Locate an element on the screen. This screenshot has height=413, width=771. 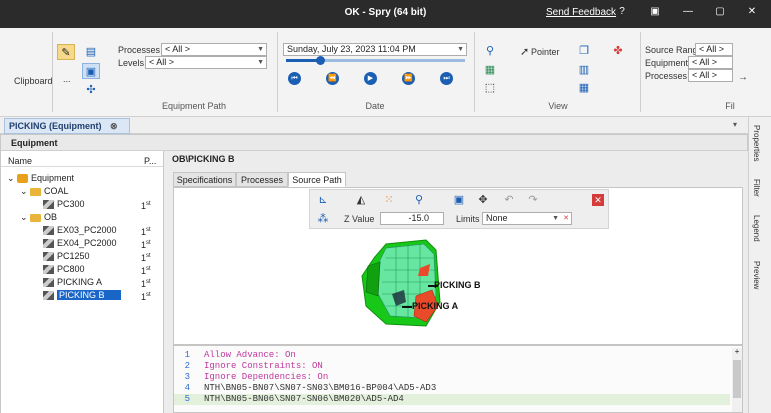
nodes-icon: ⁂ is located at coordinates (323, 219).